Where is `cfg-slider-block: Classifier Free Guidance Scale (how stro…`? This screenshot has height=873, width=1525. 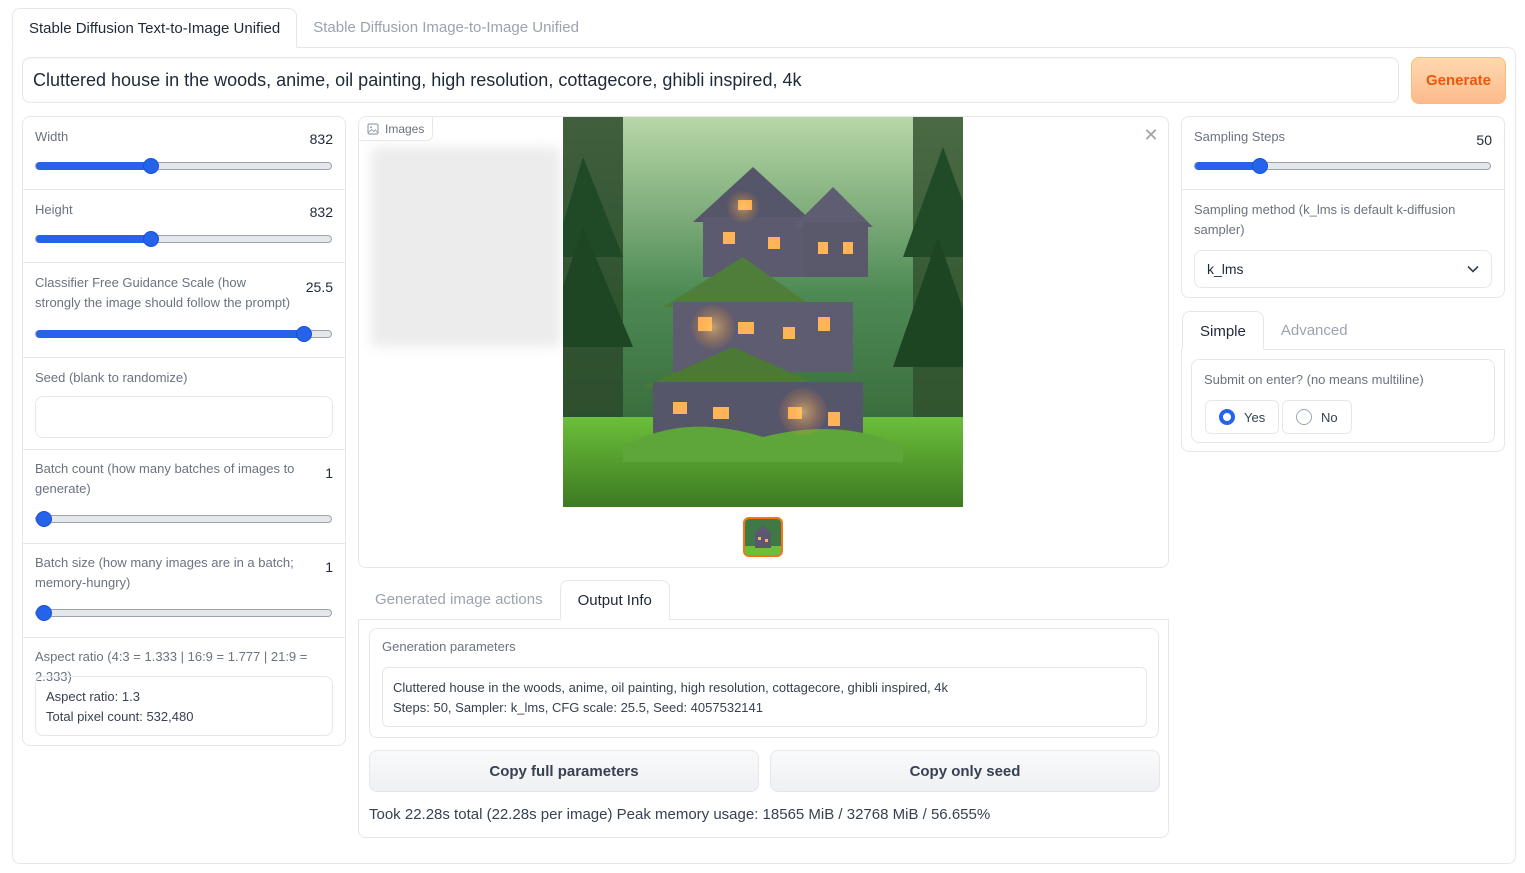 cfg-slider-block: Classifier Free Guidance Scale (how stro… is located at coordinates (184, 310).